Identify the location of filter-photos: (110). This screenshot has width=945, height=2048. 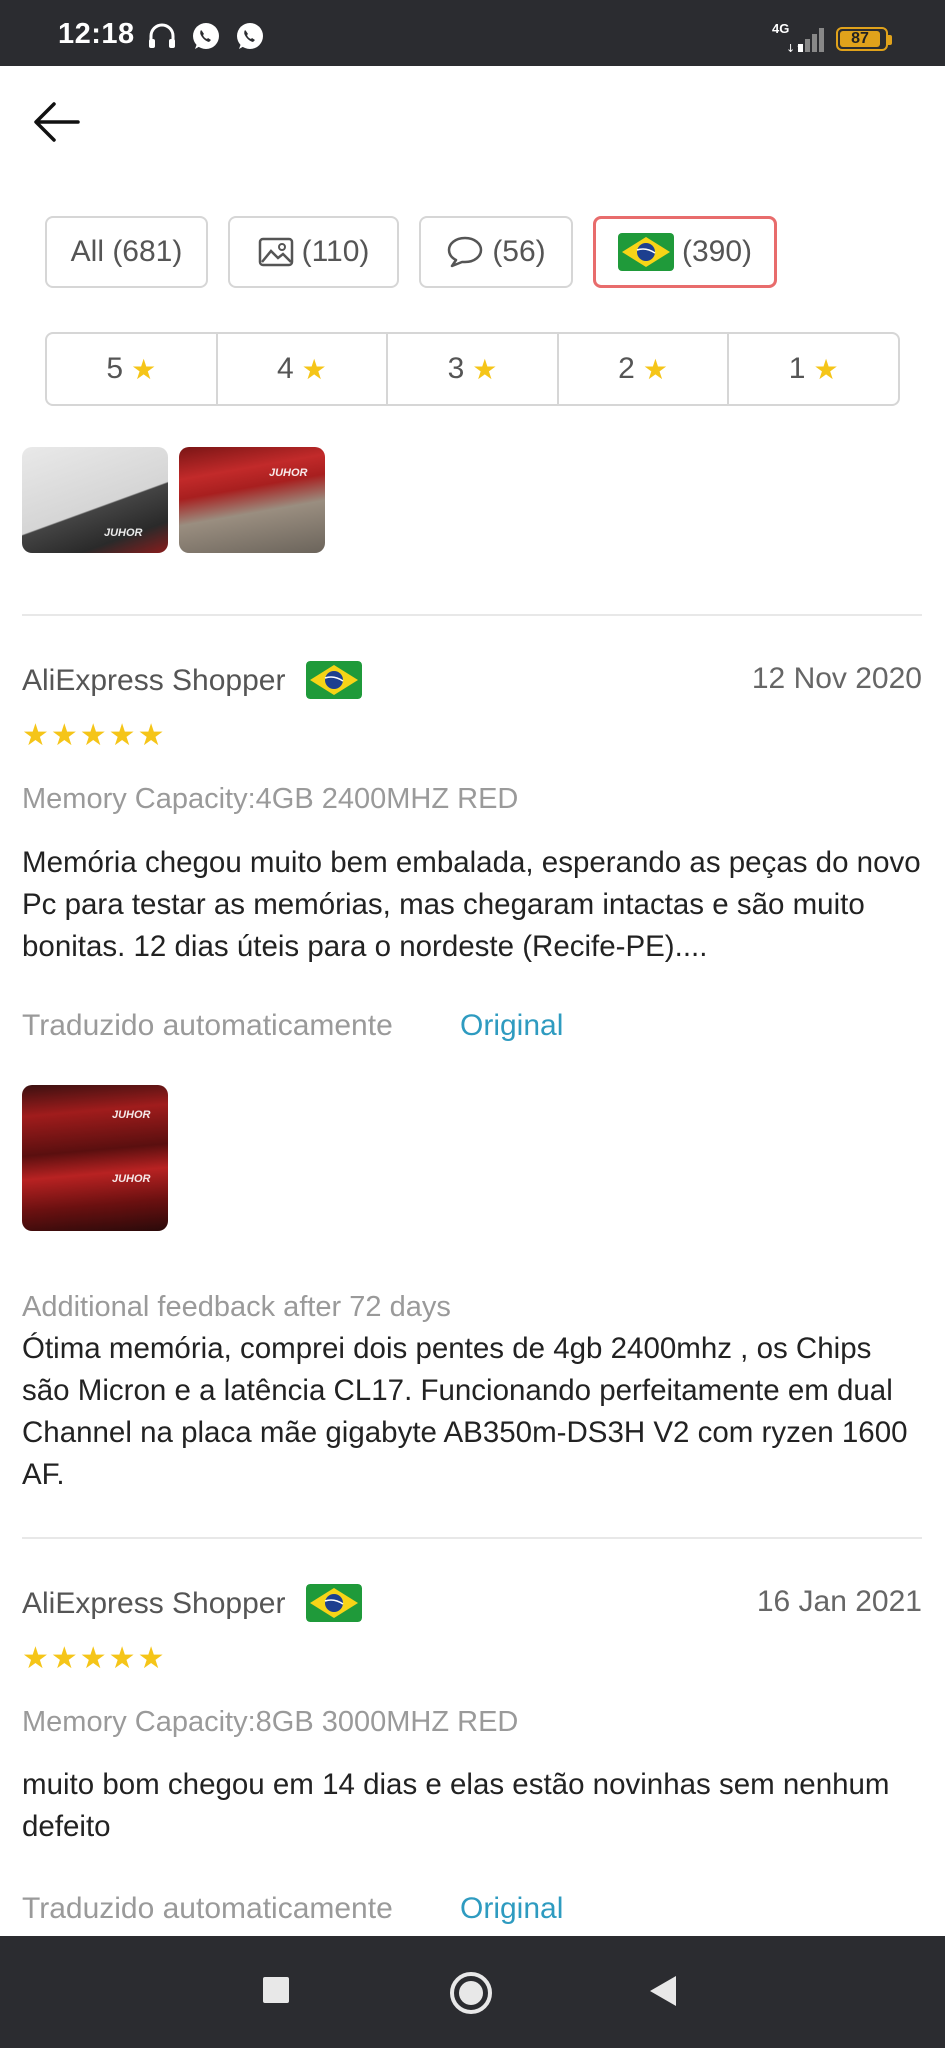
(313, 252).